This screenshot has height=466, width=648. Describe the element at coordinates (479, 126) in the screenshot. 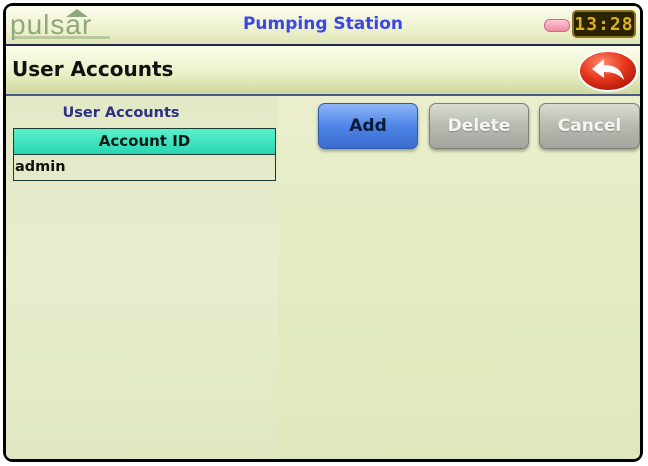

I see `delete-button: Delete` at that location.